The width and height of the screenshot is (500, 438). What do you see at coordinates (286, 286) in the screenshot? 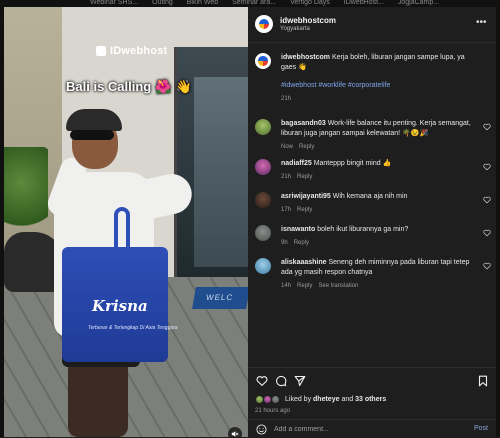
I see `comment-time: 14h` at bounding box center [286, 286].